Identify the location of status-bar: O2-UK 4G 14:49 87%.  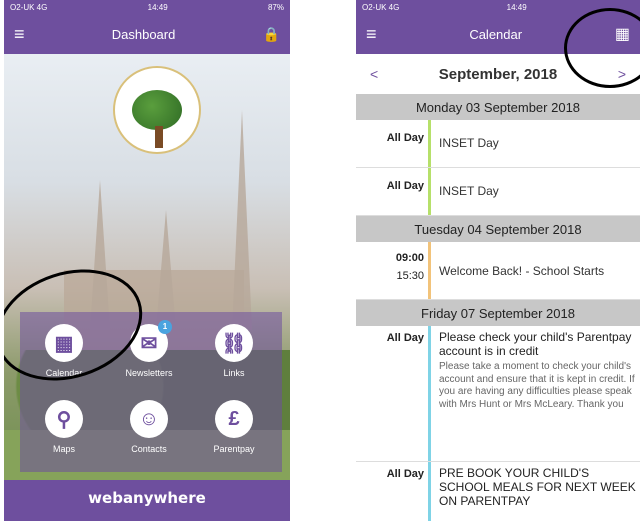
(147, 7).